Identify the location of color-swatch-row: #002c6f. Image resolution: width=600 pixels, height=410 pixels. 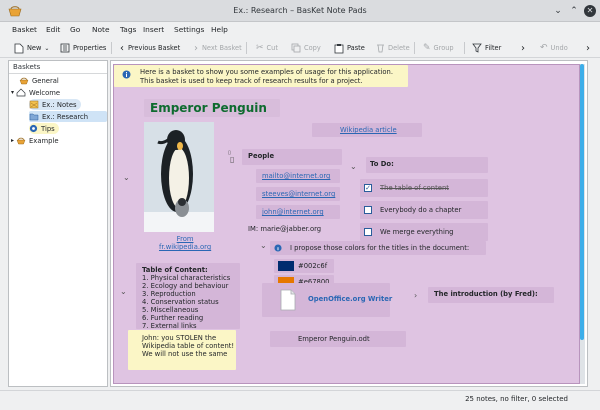
(304, 266).